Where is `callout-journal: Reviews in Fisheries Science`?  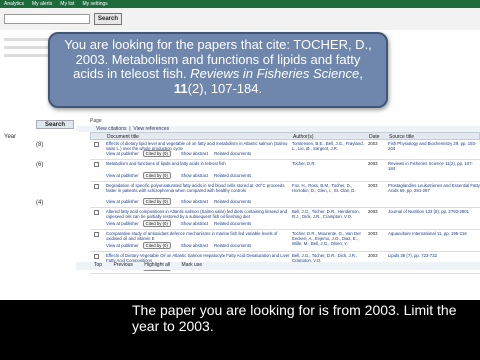
callout-journal: Reviews in Fisheries Science is located at coordinates (275, 74).